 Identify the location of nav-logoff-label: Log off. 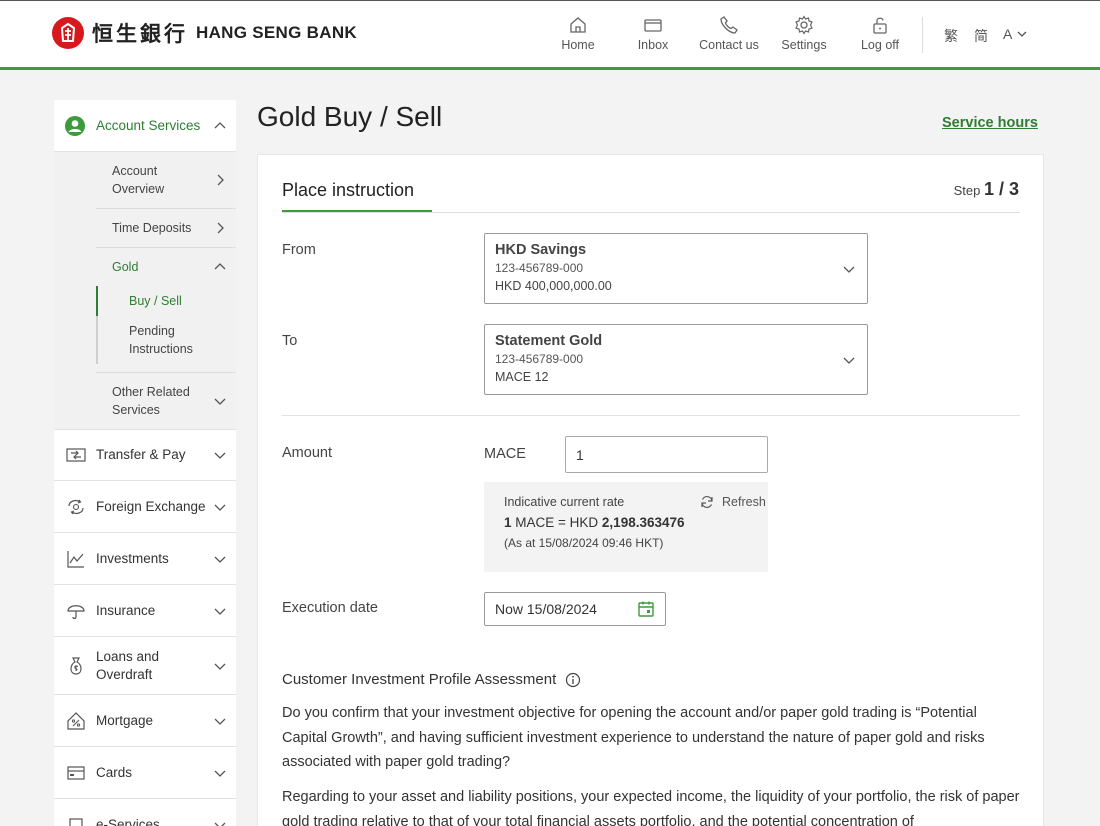
(879, 45).